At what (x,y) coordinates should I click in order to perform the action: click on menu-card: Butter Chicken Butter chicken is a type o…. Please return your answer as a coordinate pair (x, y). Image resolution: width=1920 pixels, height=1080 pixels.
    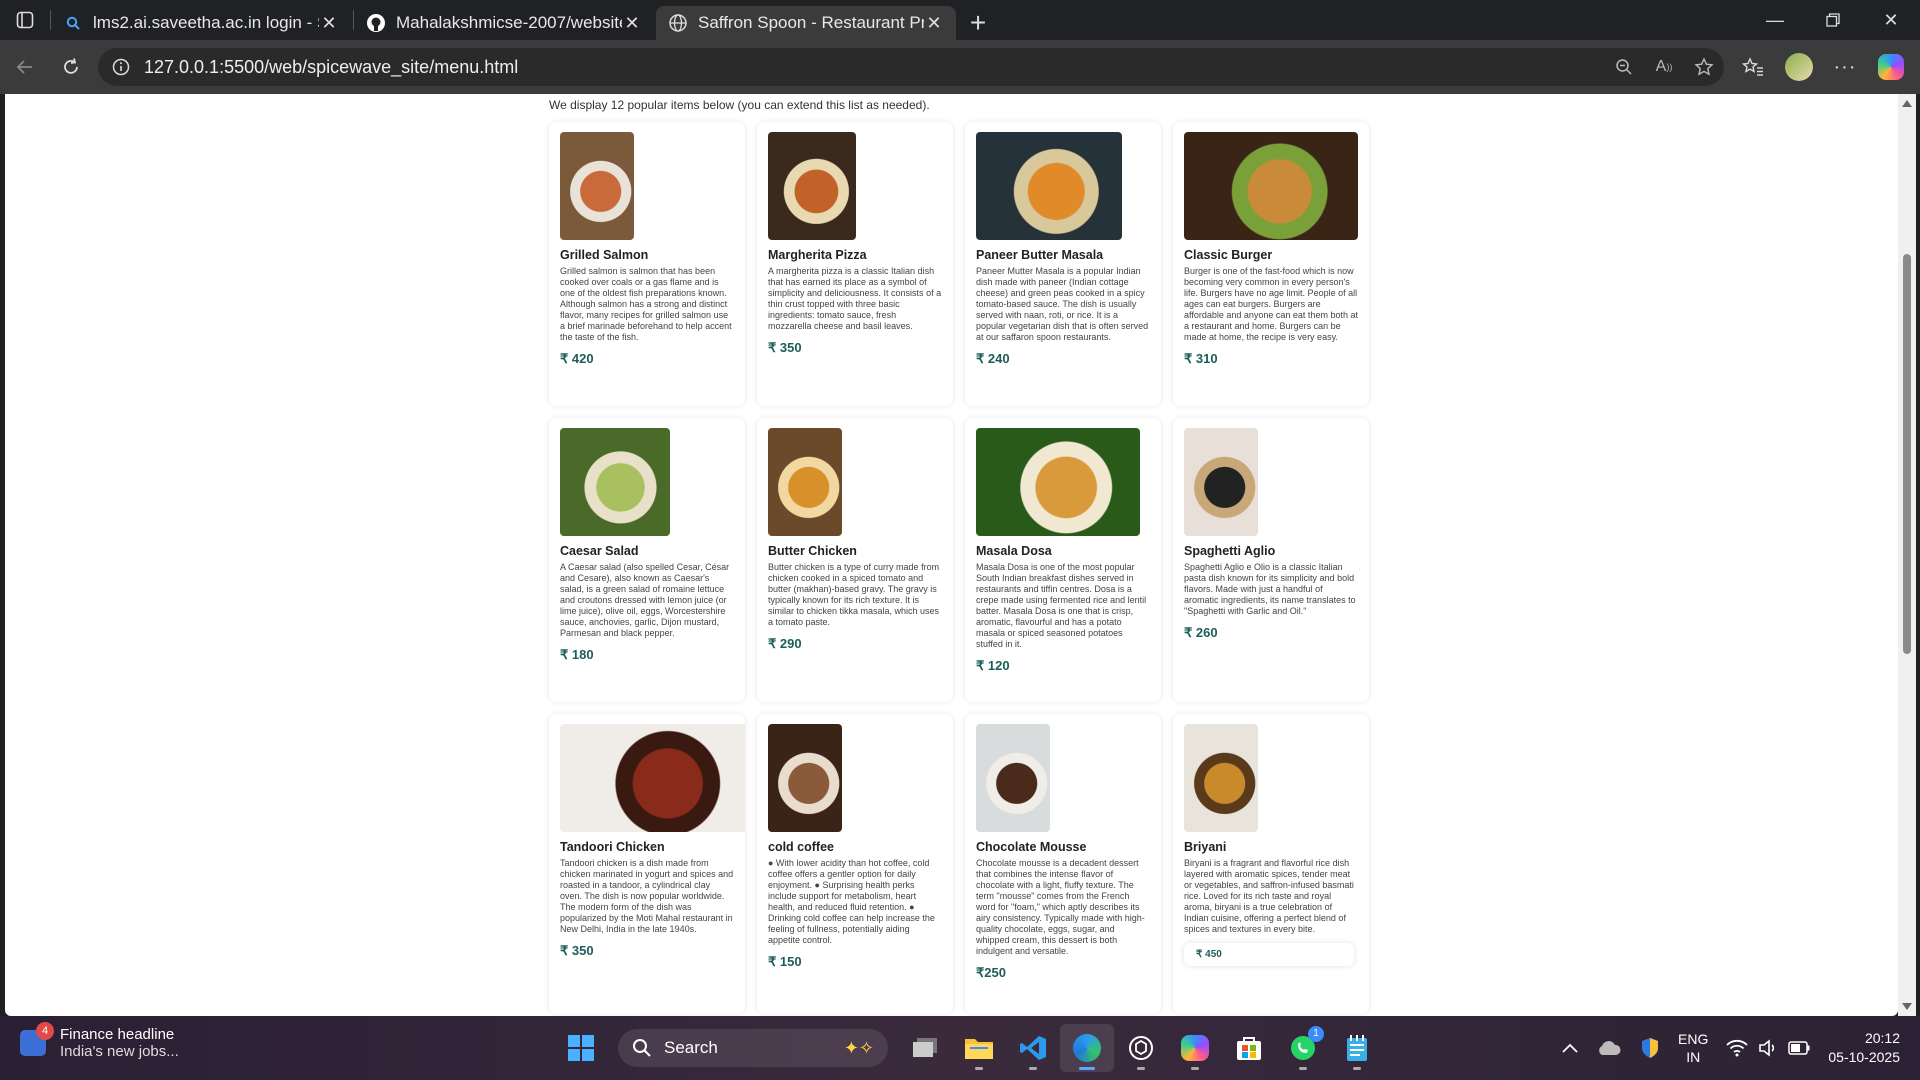
    Looking at the image, I should click on (855, 560).